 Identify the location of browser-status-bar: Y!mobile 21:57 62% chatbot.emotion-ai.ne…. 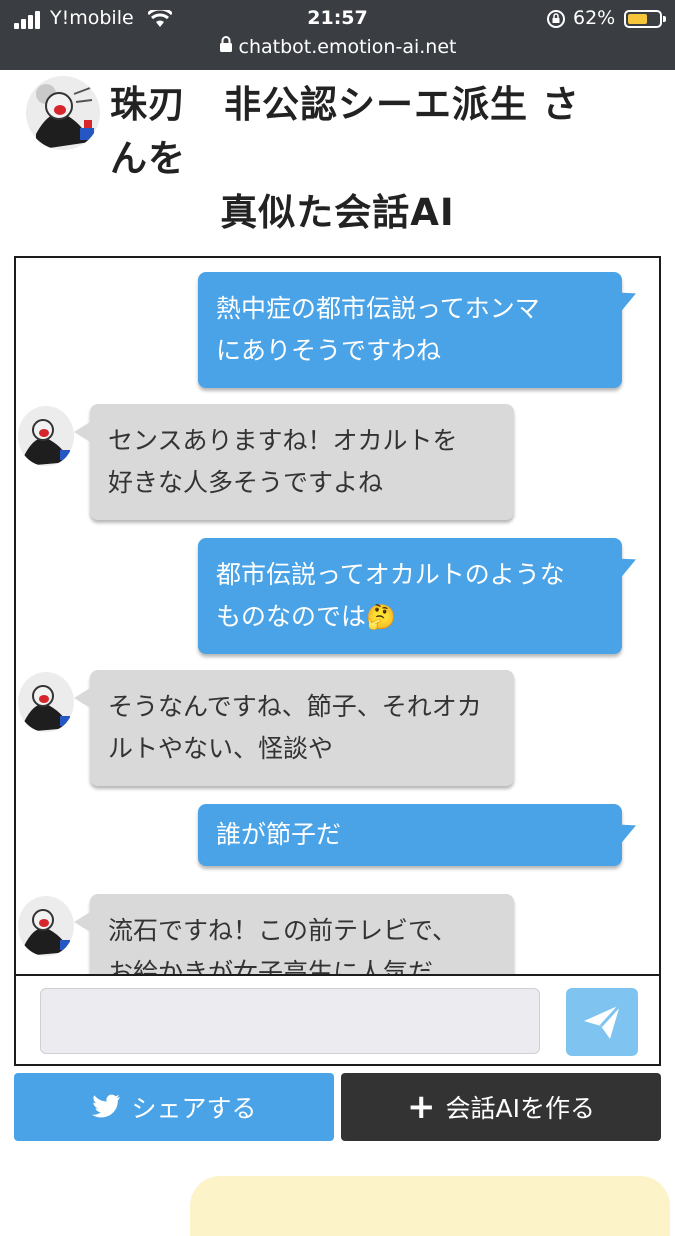
(337, 35).